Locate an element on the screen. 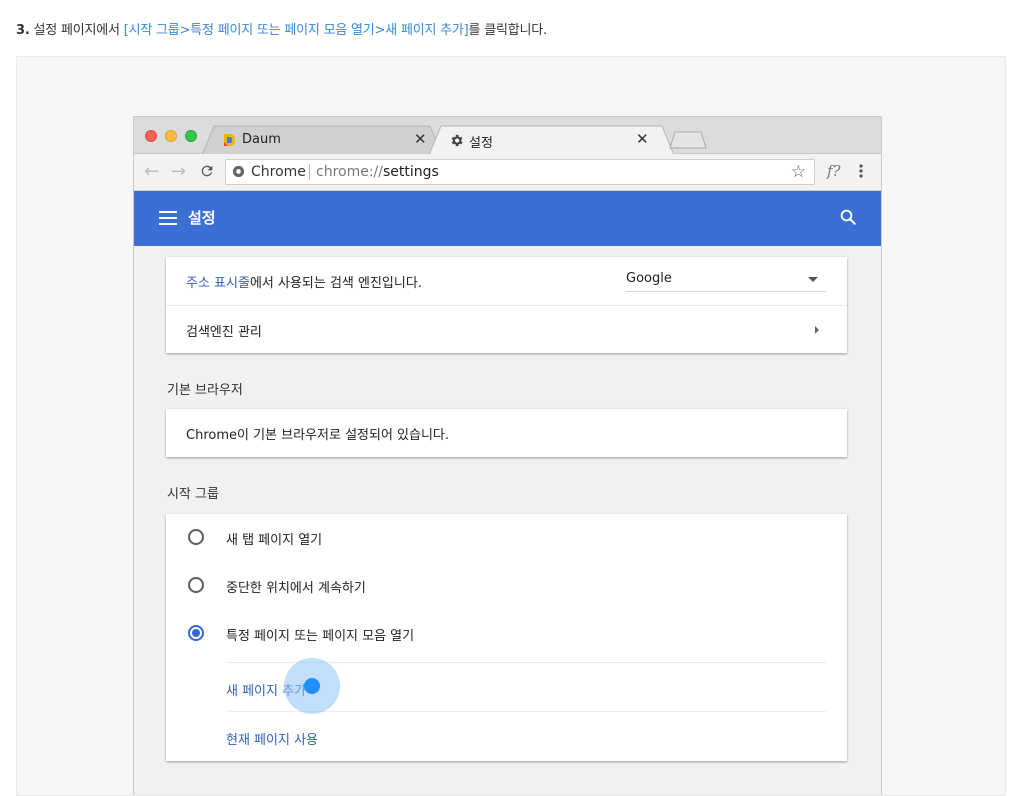  default-browser-row: Chrome이 기본 브라우저로 설정되어 있습니다. is located at coordinates (506, 433).